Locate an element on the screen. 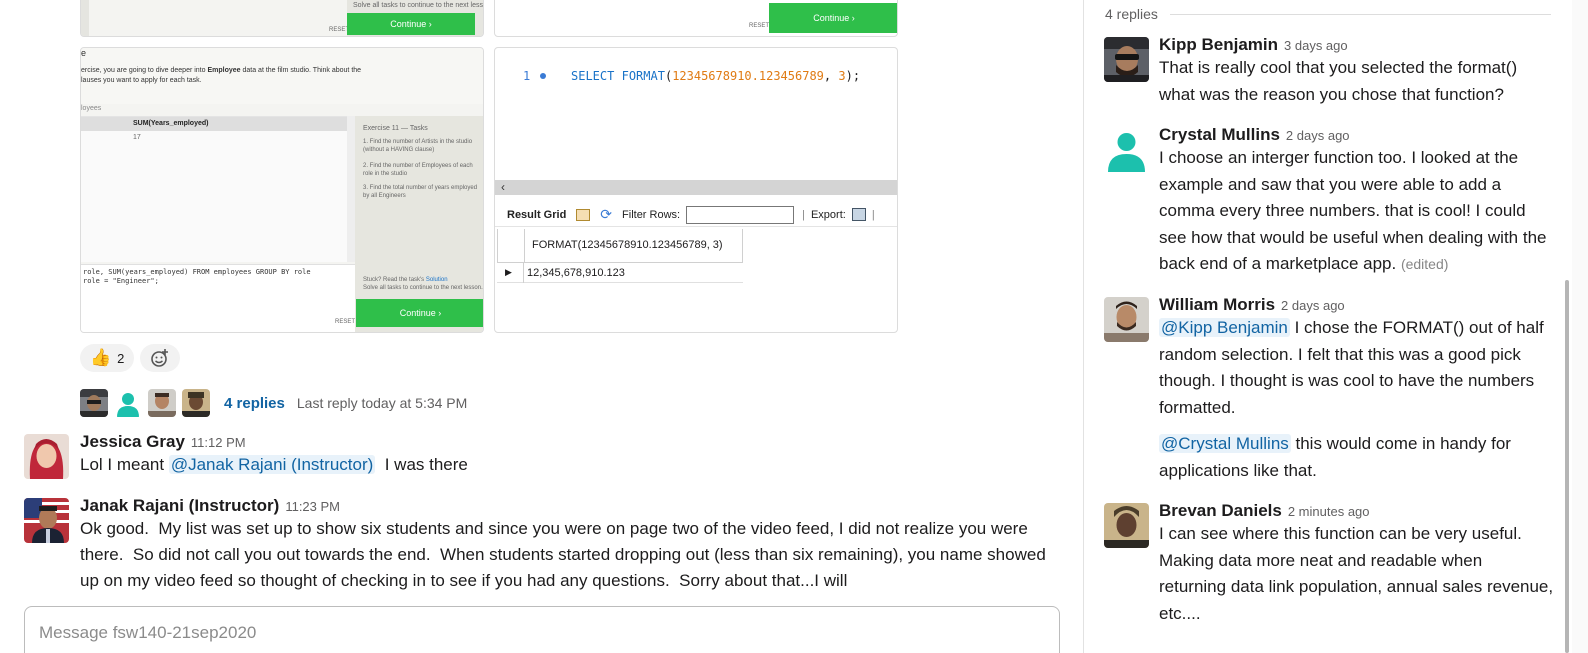 The image size is (1588, 653). add-emoji-icon is located at coordinates (160, 358).